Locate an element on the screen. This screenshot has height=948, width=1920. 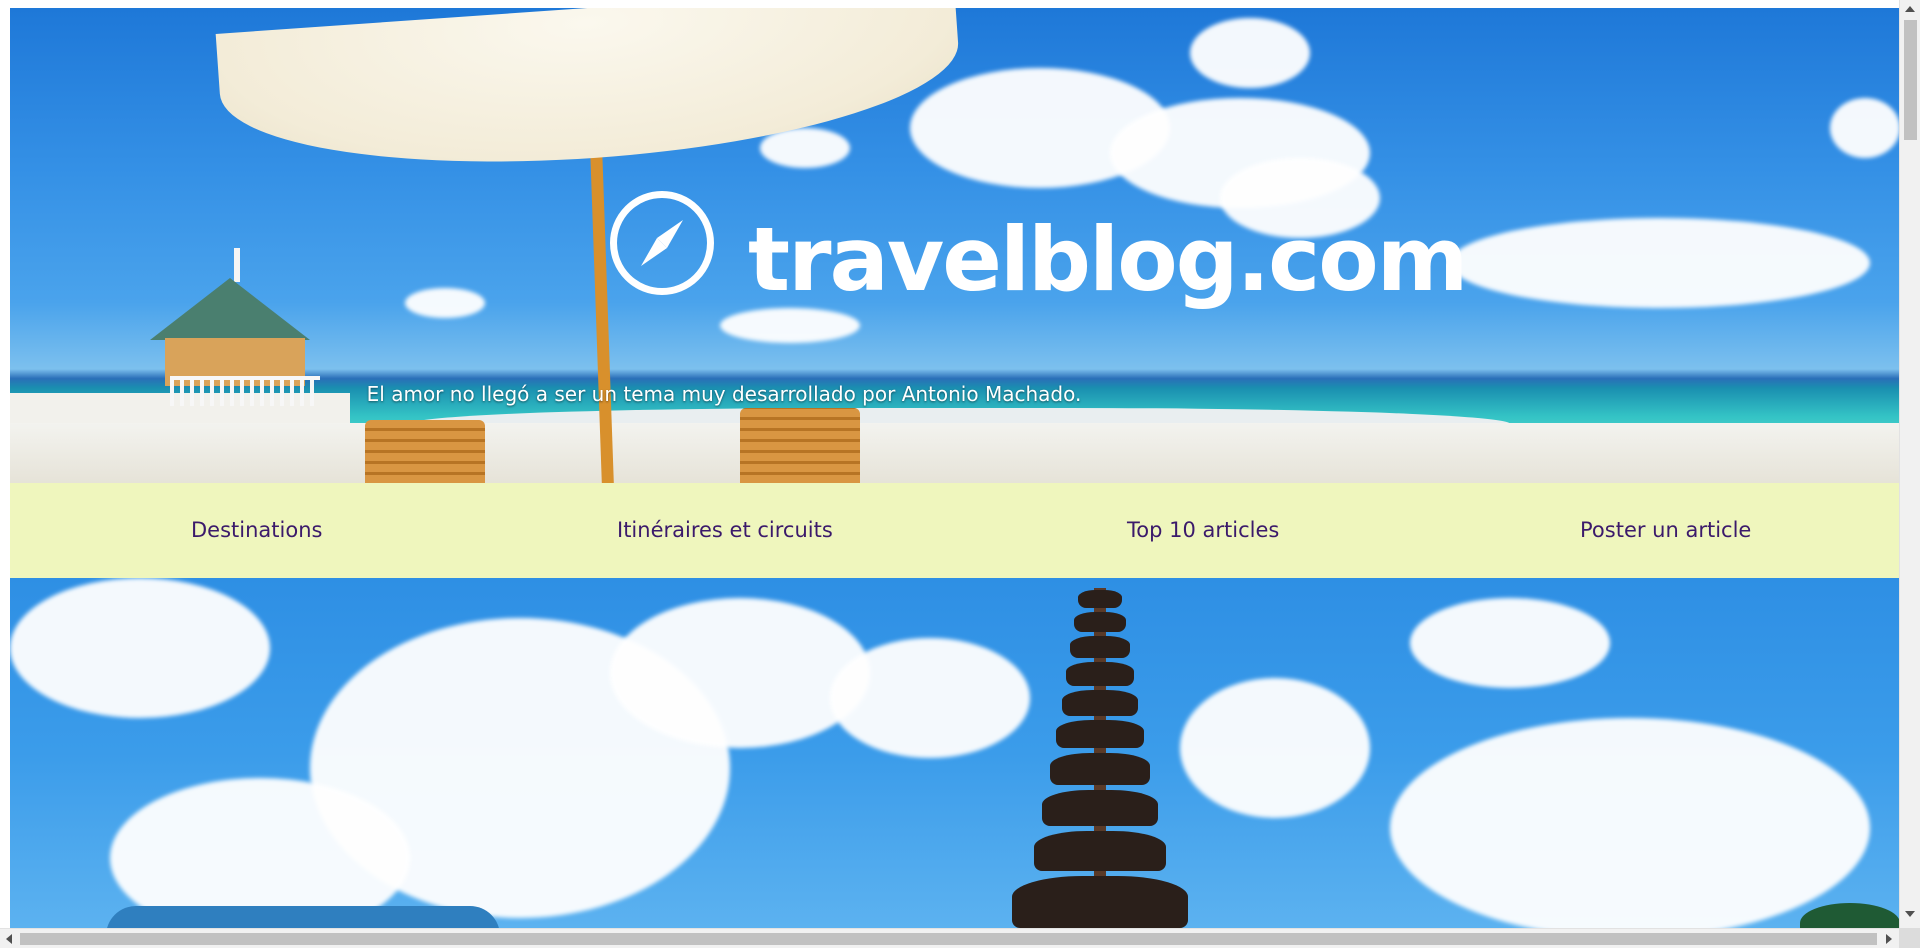
nav-item-poster-un-article: Poster un article is located at coordinates (1665, 530).